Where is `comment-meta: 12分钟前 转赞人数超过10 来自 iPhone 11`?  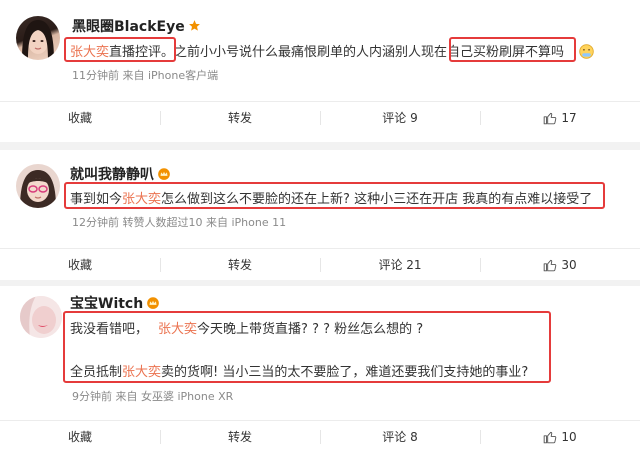
comment-meta: 12分钟前 转赞人数超过10 来自 iPhone 11 is located at coordinates (179, 222).